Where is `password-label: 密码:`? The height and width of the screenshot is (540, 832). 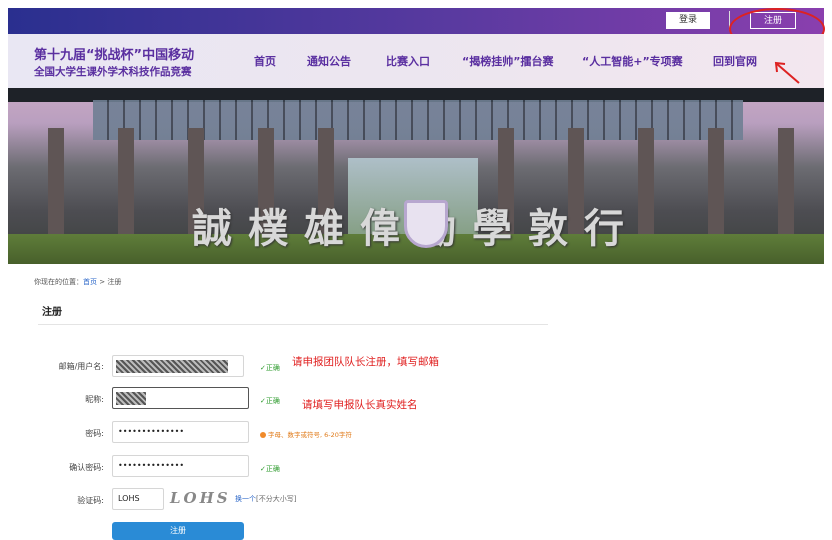 password-label: 密码: is located at coordinates (94, 433).